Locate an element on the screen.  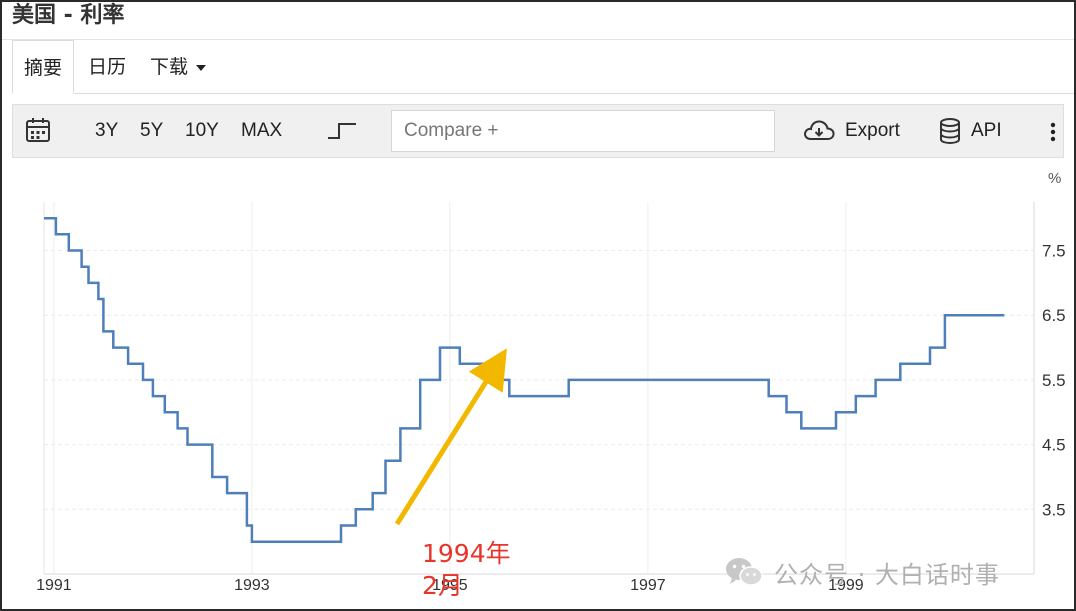
trend-arrow is located at coordinates (450, 437).